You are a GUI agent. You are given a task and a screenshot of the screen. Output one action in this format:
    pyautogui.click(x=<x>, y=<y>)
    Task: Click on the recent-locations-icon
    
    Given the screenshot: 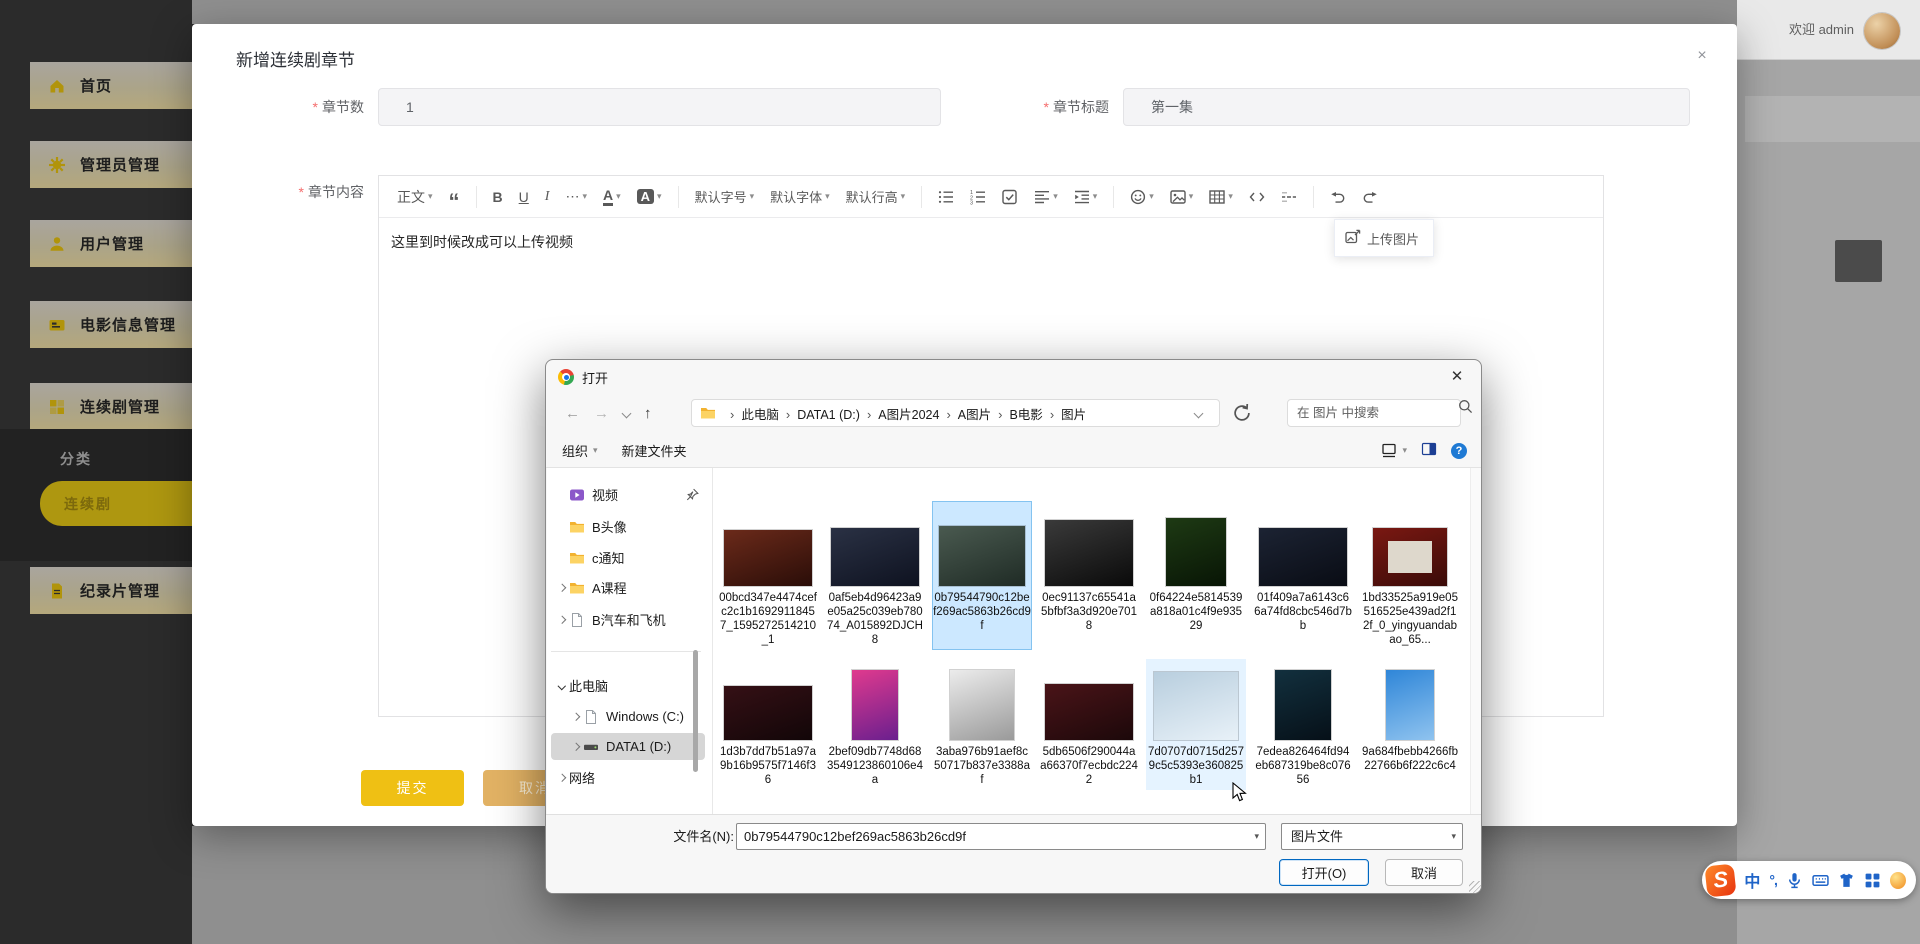 What is the action you would take?
    pyautogui.click(x=626, y=413)
    